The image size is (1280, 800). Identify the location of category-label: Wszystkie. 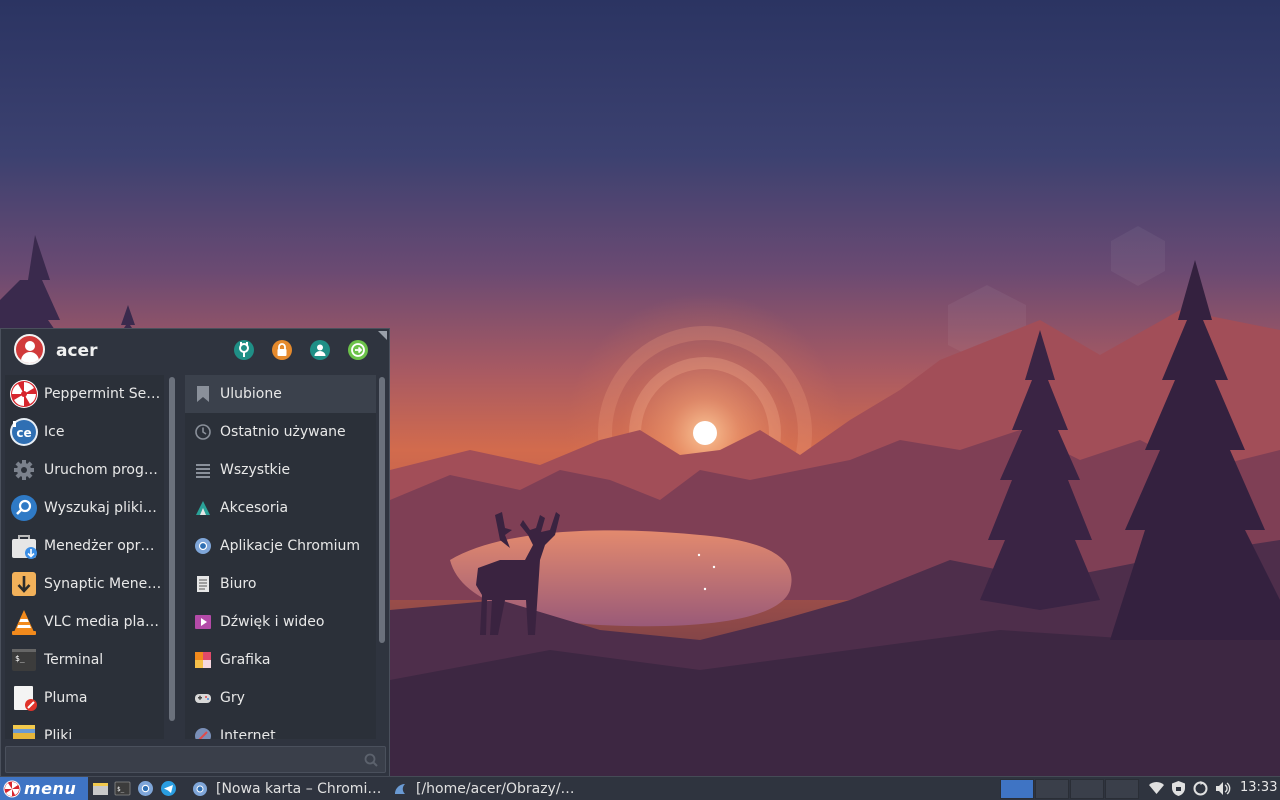
(255, 470).